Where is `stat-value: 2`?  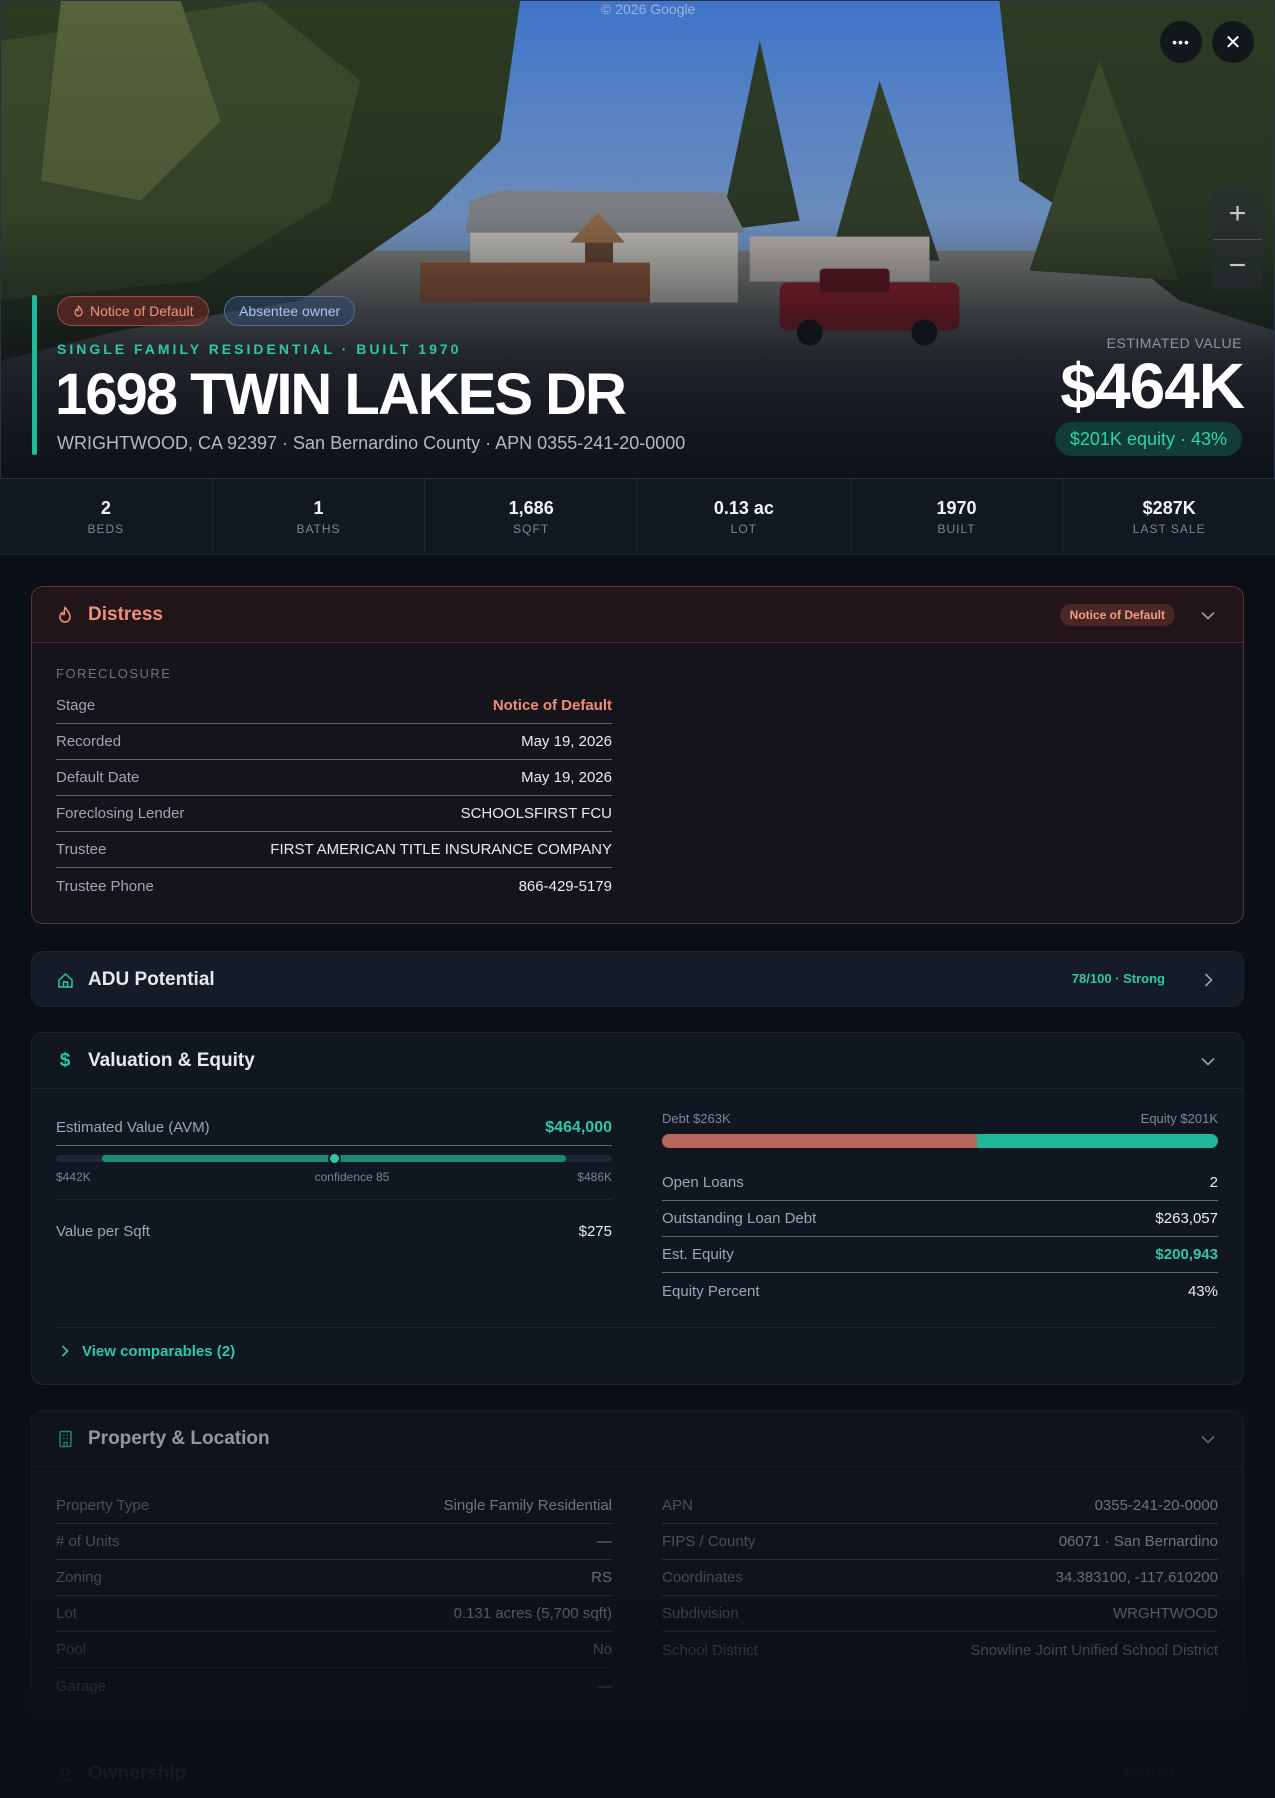 stat-value: 2 is located at coordinates (105, 507).